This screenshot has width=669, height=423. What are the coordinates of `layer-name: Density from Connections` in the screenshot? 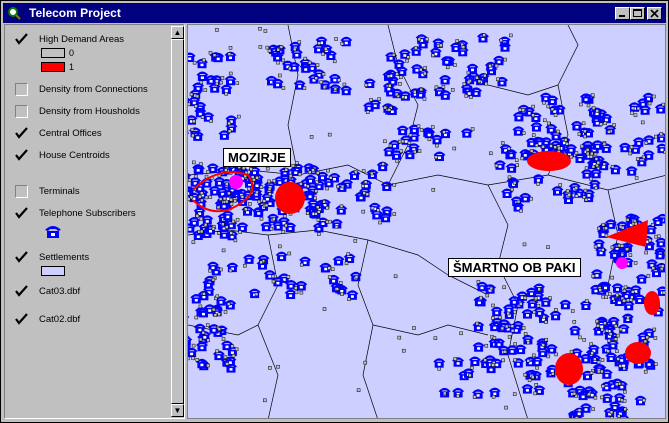 It's located at (93, 89).